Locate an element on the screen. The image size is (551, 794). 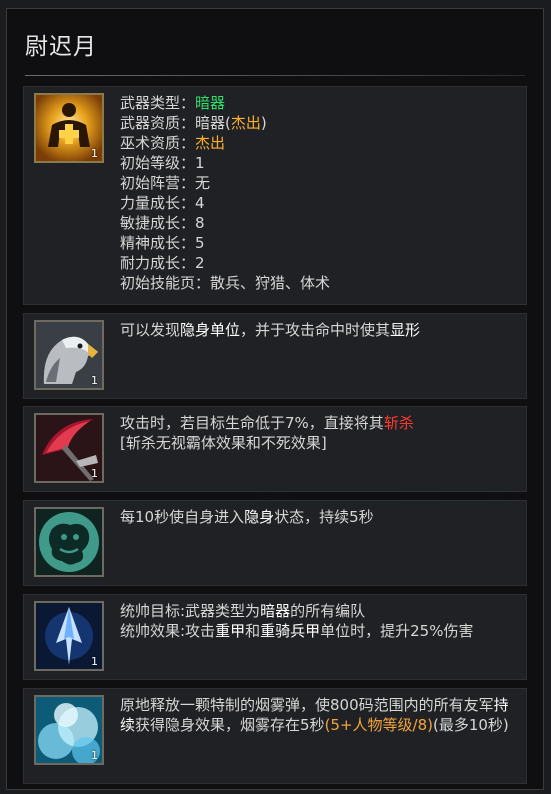
text: 统帅目标:武器类型为 is located at coordinates (190, 611).